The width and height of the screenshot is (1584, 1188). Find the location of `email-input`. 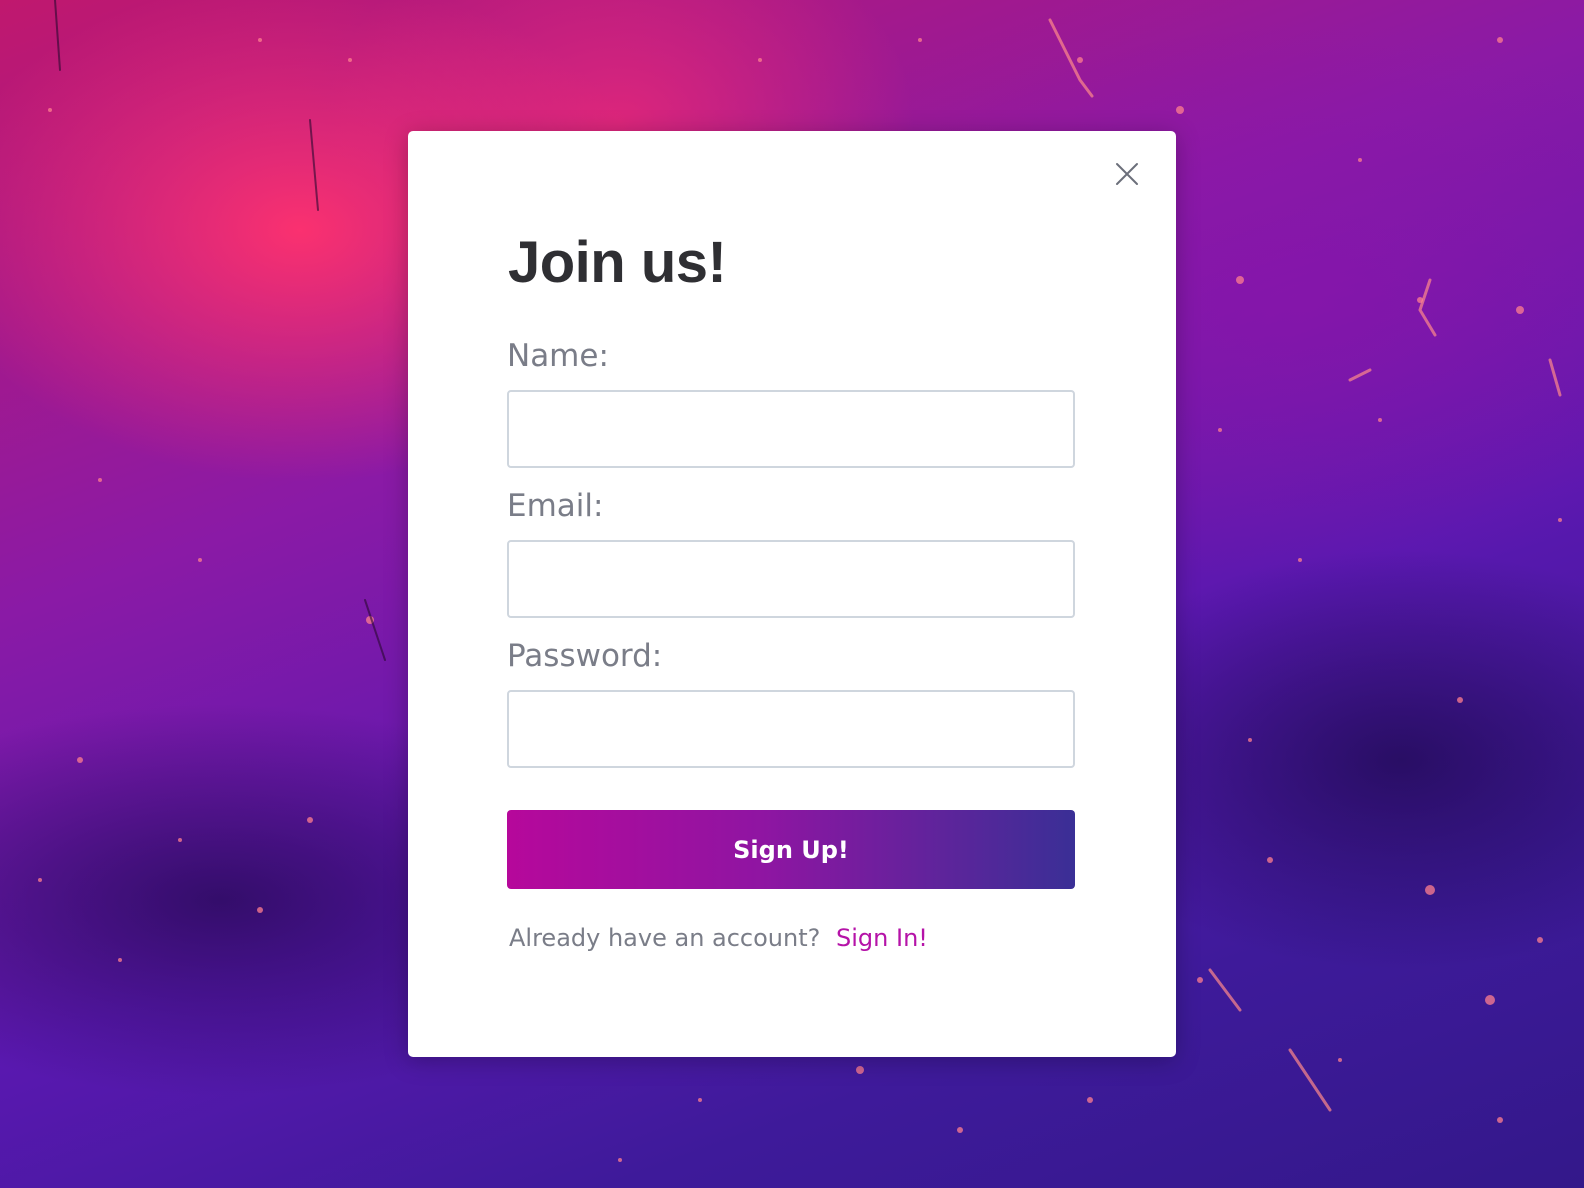

email-input is located at coordinates (791, 579).